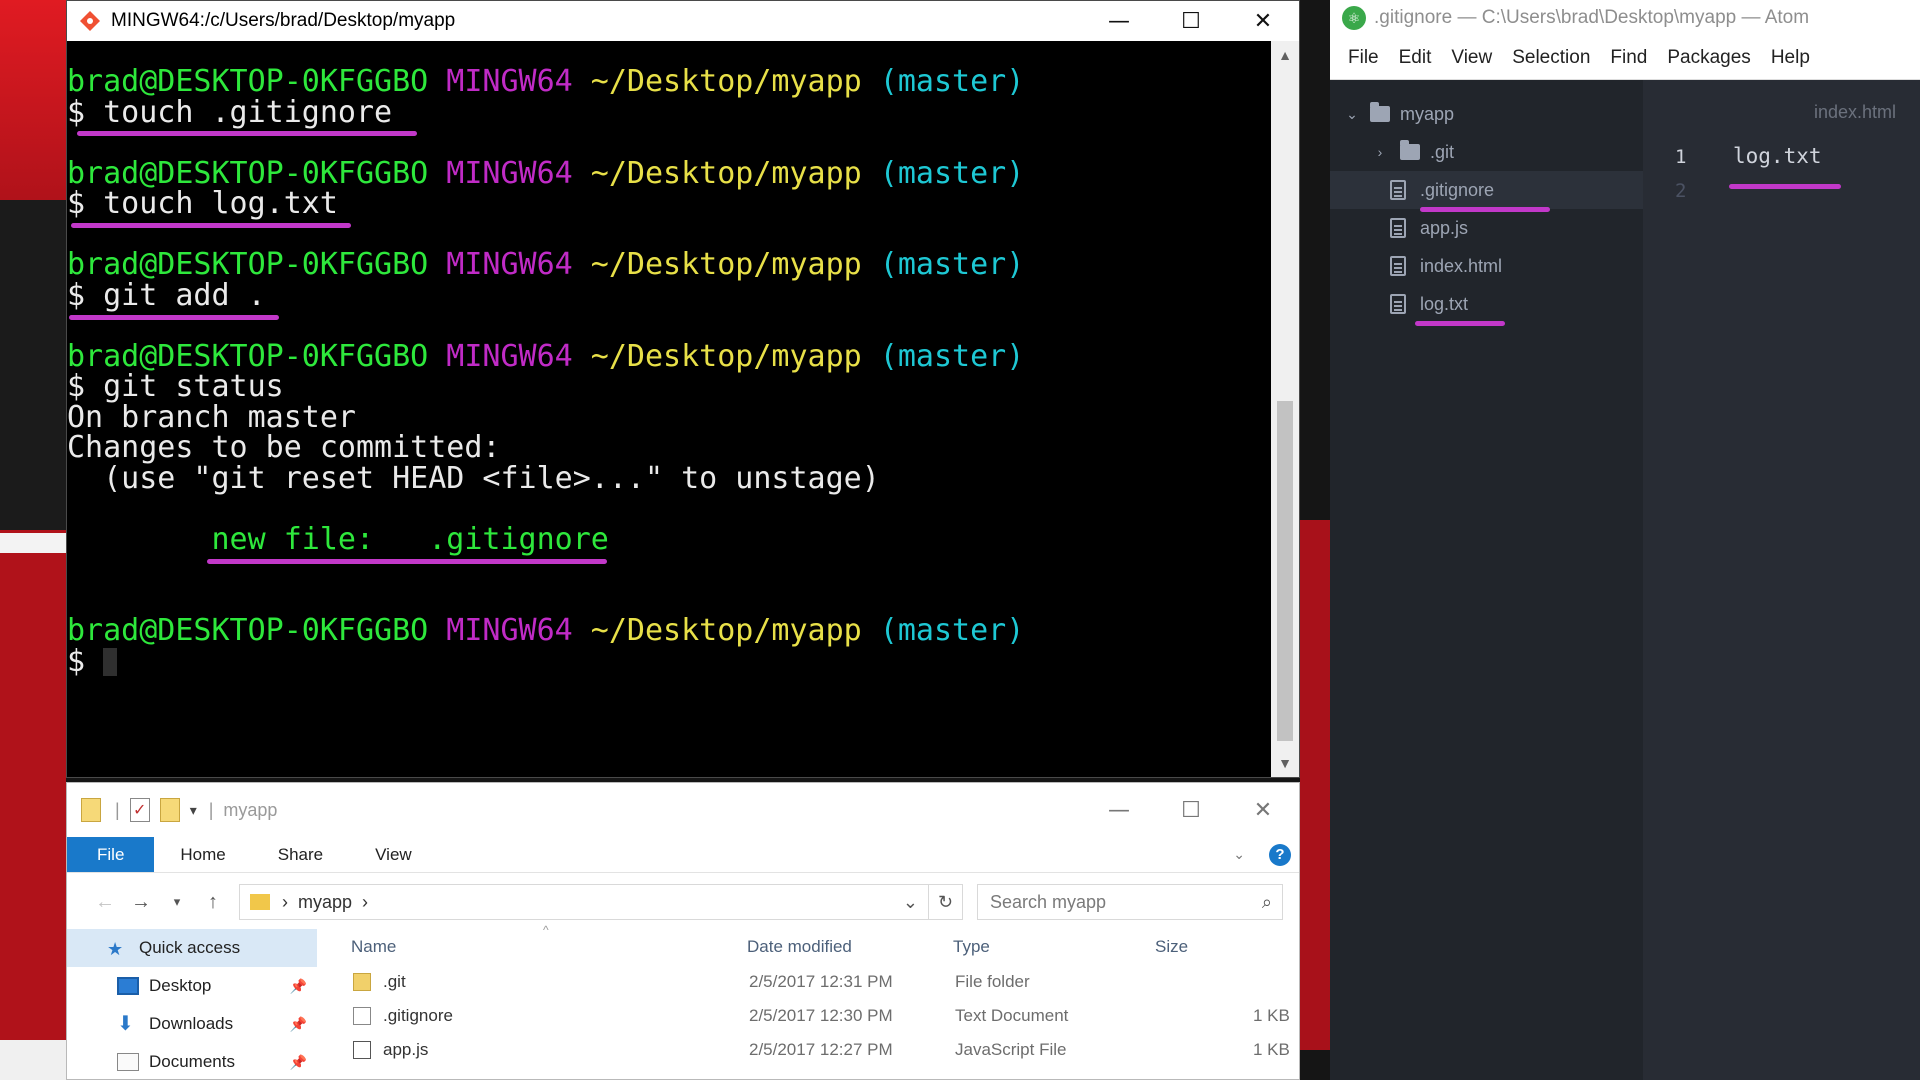 Image resolution: width=1920 pixels, height=1080 pixels. I want to click on menu-find: Find, so click(1628, 58).